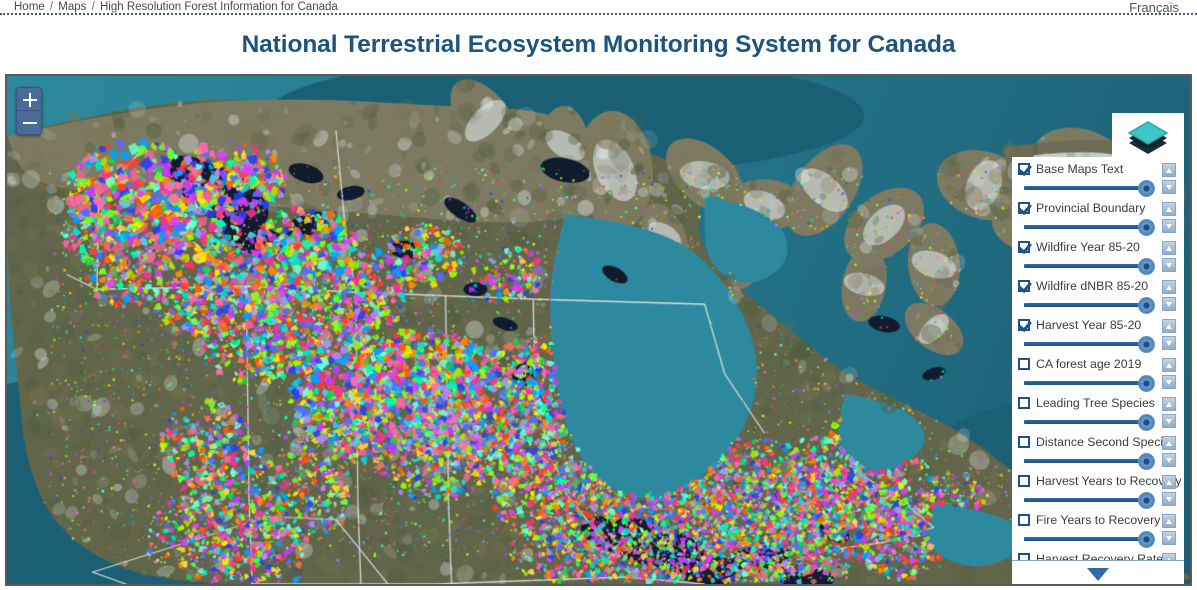 Image resolution: width=1197 pixels, height=590 pixels. I want to click on layer-item: Provincial Boundary, so click(1098, 217).